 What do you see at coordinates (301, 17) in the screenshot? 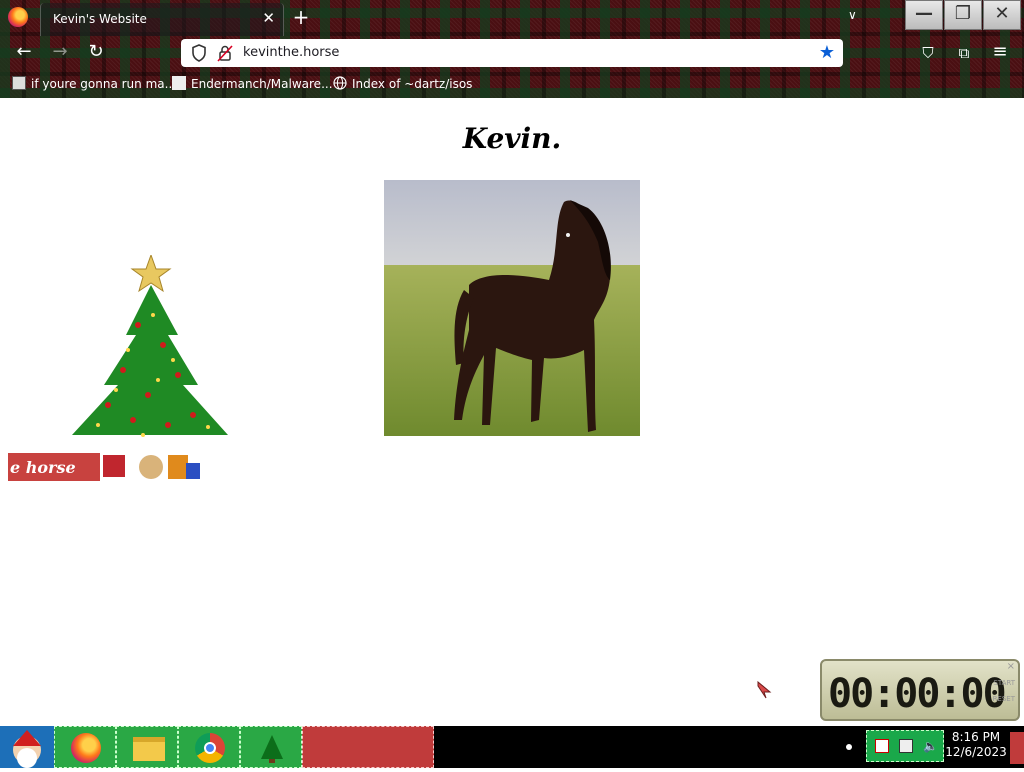
I see `new-tab-button: +` at bounding box center [301, 17].